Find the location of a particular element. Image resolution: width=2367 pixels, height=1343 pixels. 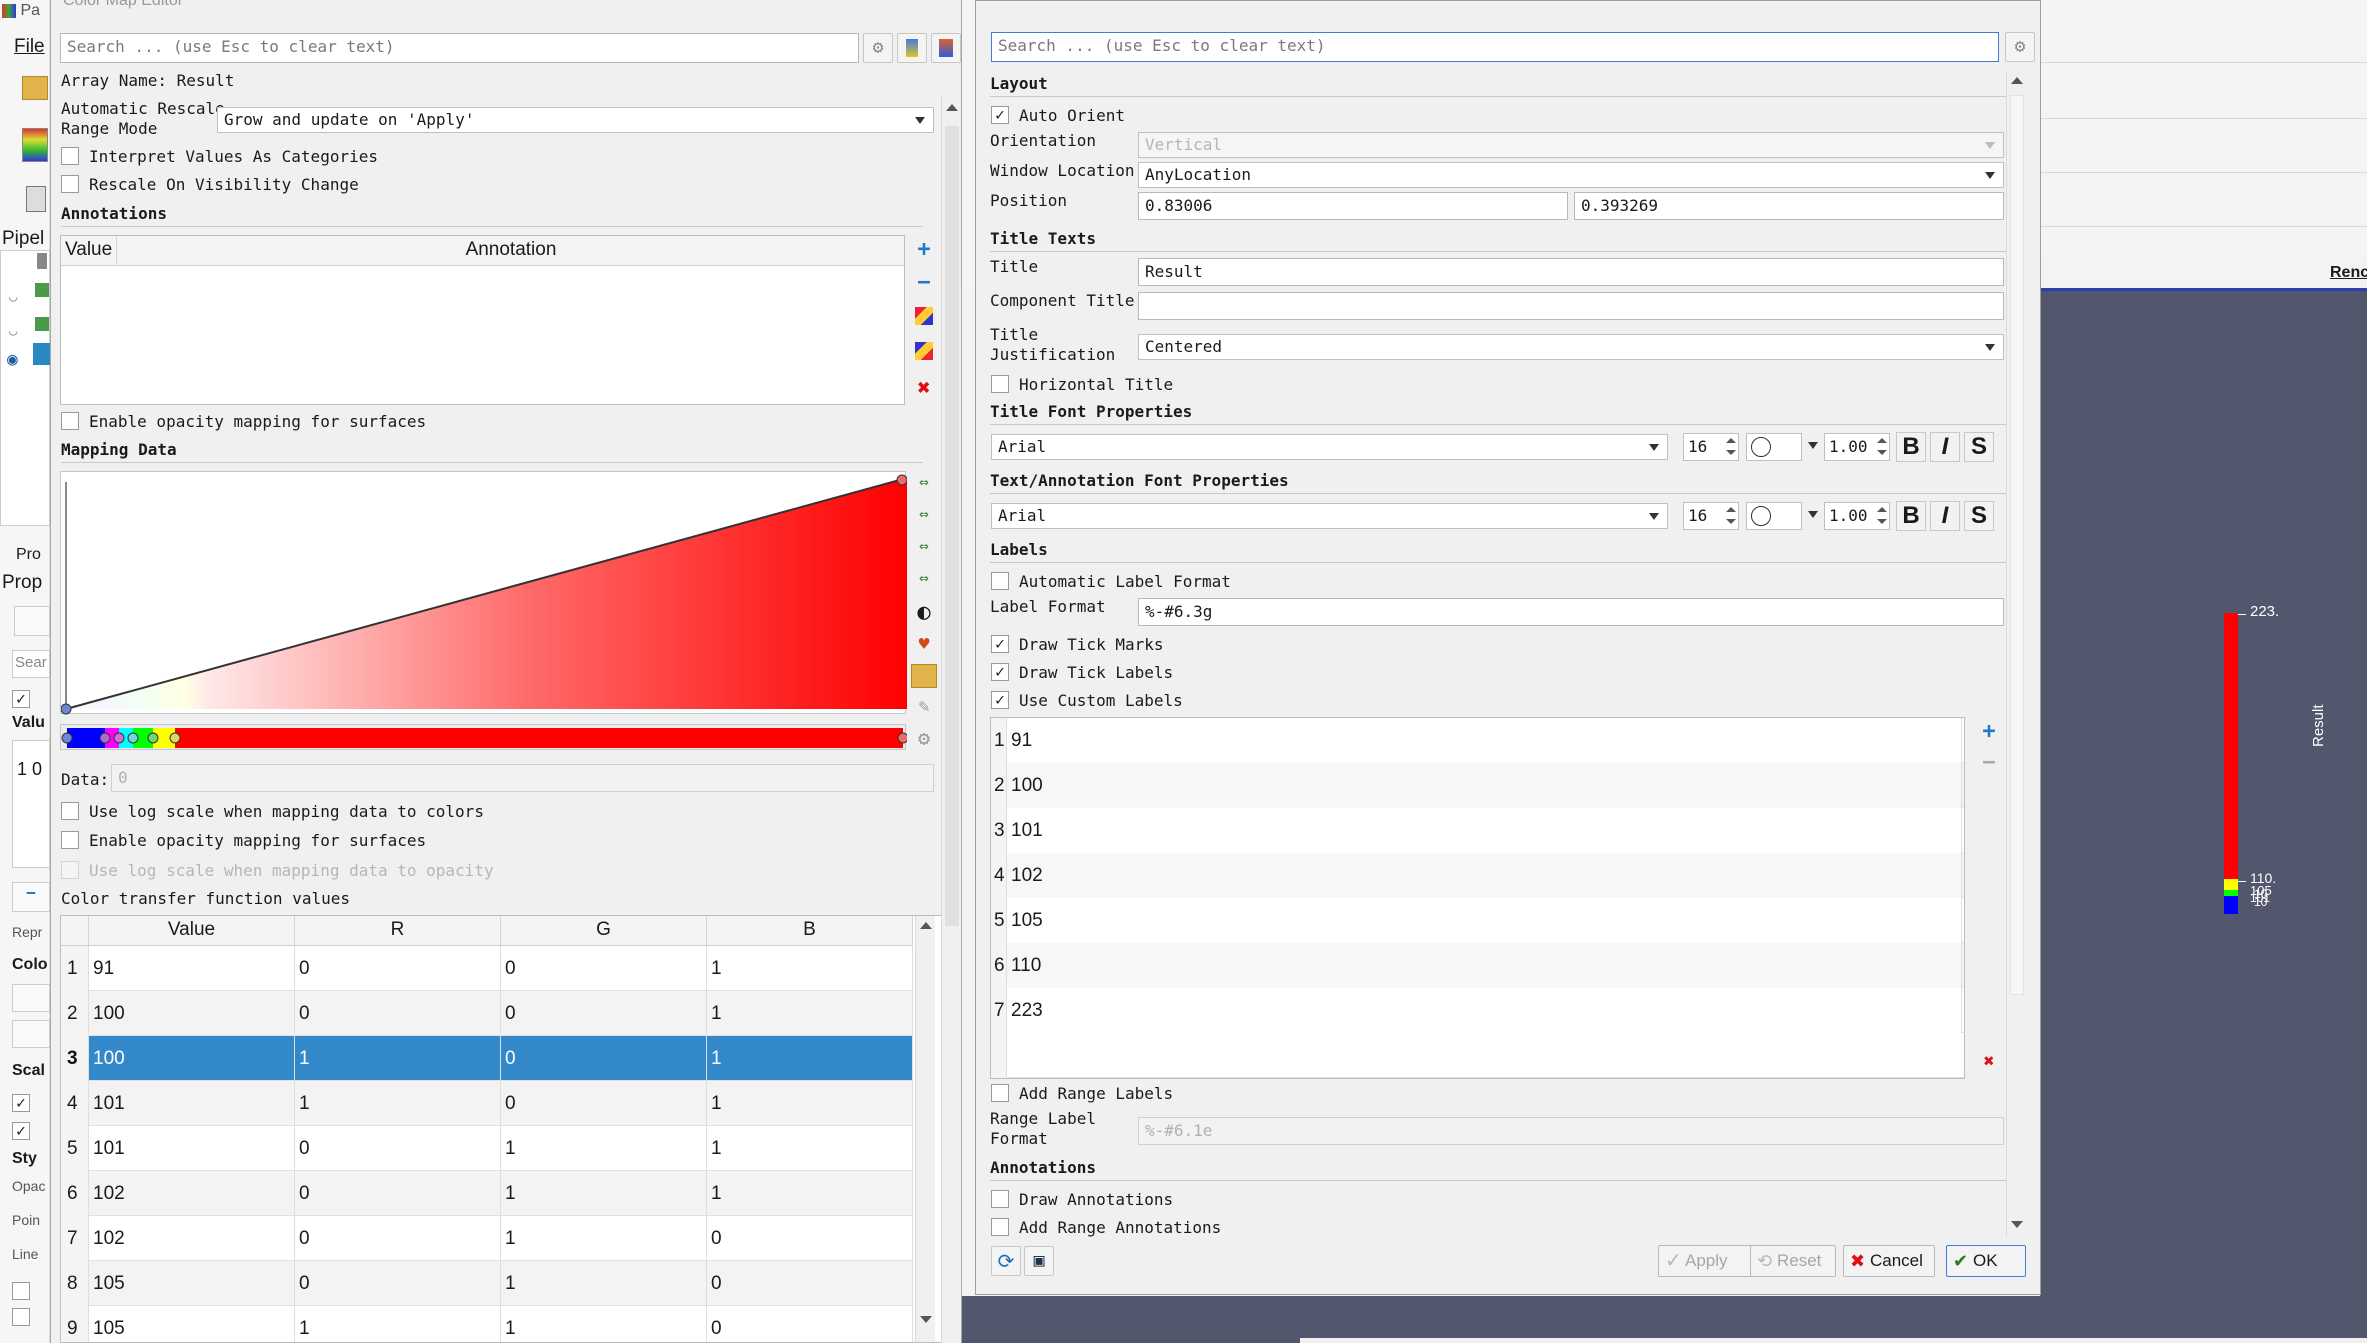

save-preset-icon is located at coordinates (946, 48).